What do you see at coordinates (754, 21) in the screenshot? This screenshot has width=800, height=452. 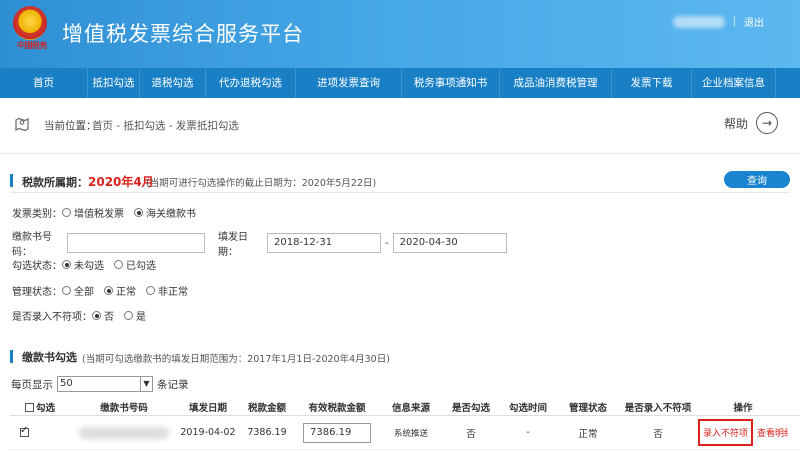 I see `logout-link: 退出` at bounding box center [754, 21].